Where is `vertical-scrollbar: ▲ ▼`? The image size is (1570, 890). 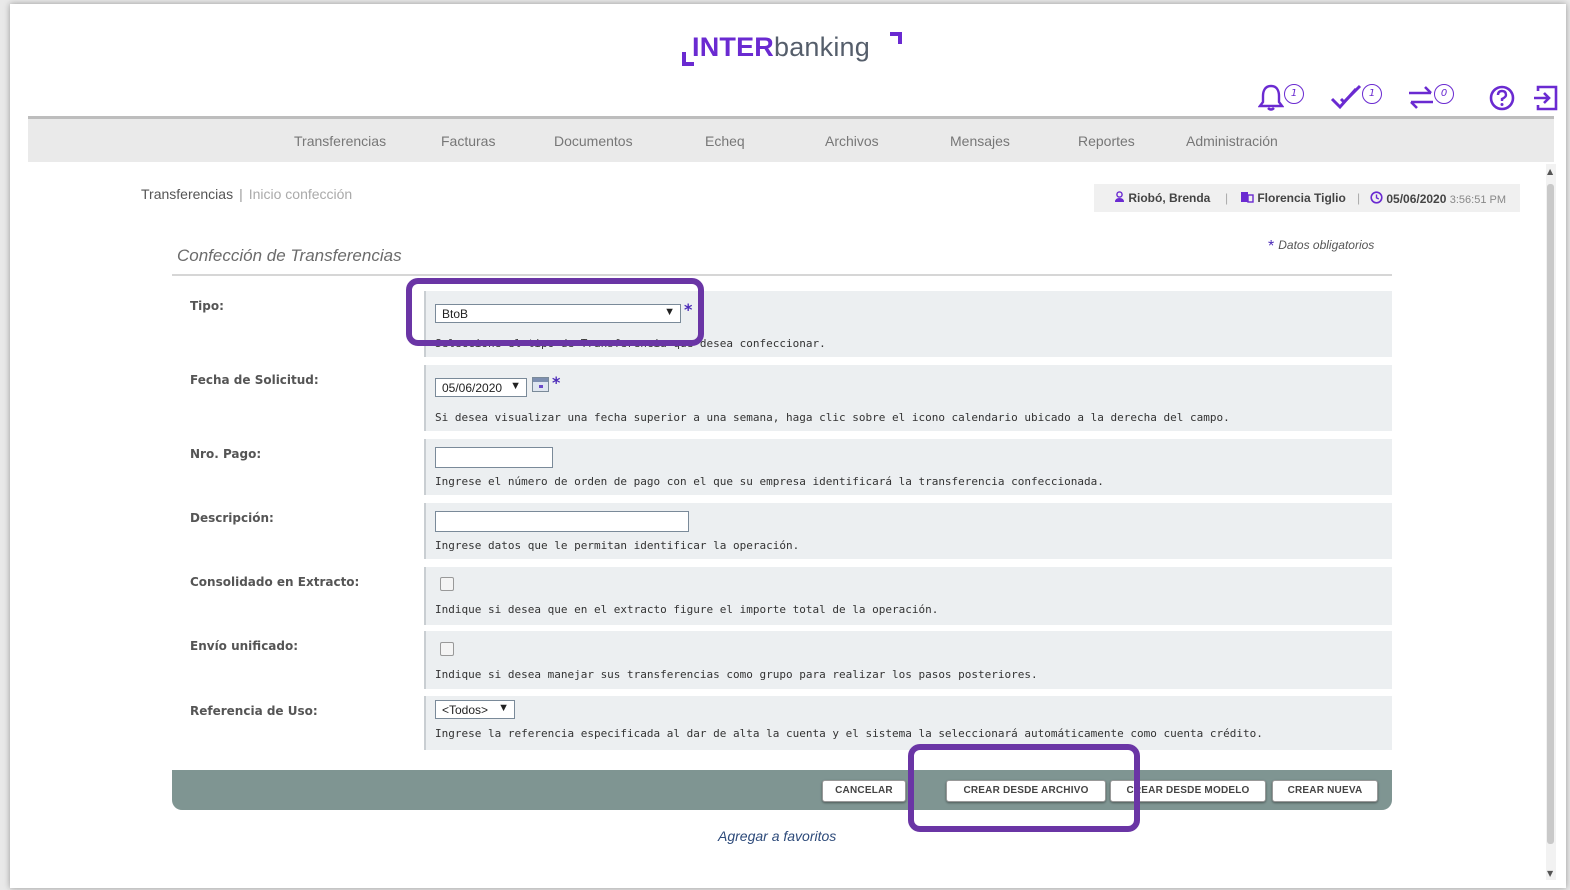
vertical-scrollbar: ▲ ▼ is located at coordinates (1551, 522).